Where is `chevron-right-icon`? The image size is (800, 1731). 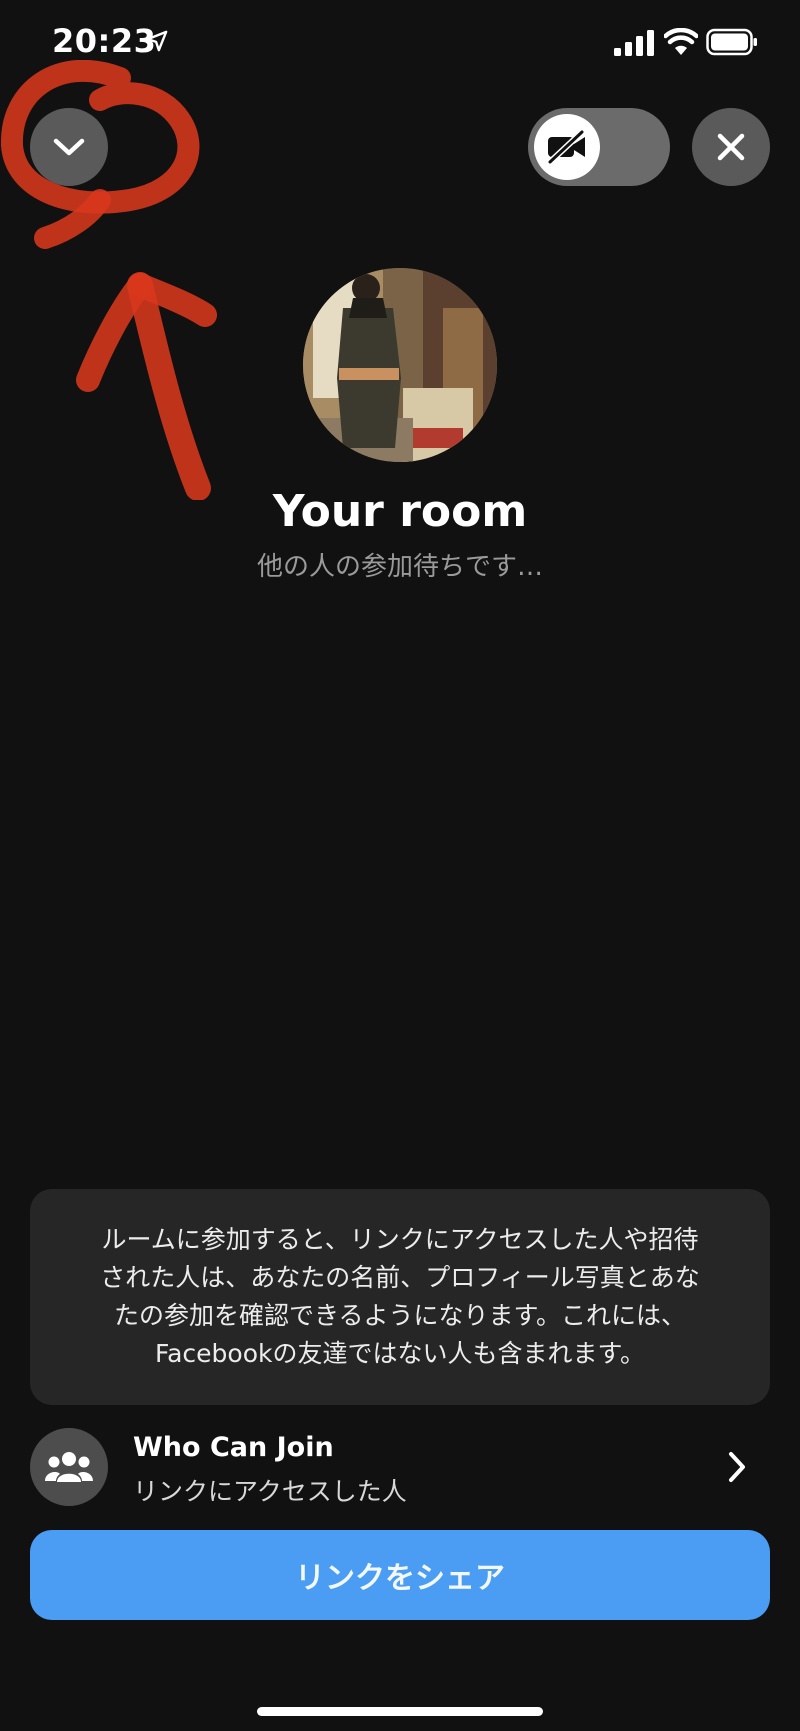 chevron-right-icon is located at coordinates (737, 1467).